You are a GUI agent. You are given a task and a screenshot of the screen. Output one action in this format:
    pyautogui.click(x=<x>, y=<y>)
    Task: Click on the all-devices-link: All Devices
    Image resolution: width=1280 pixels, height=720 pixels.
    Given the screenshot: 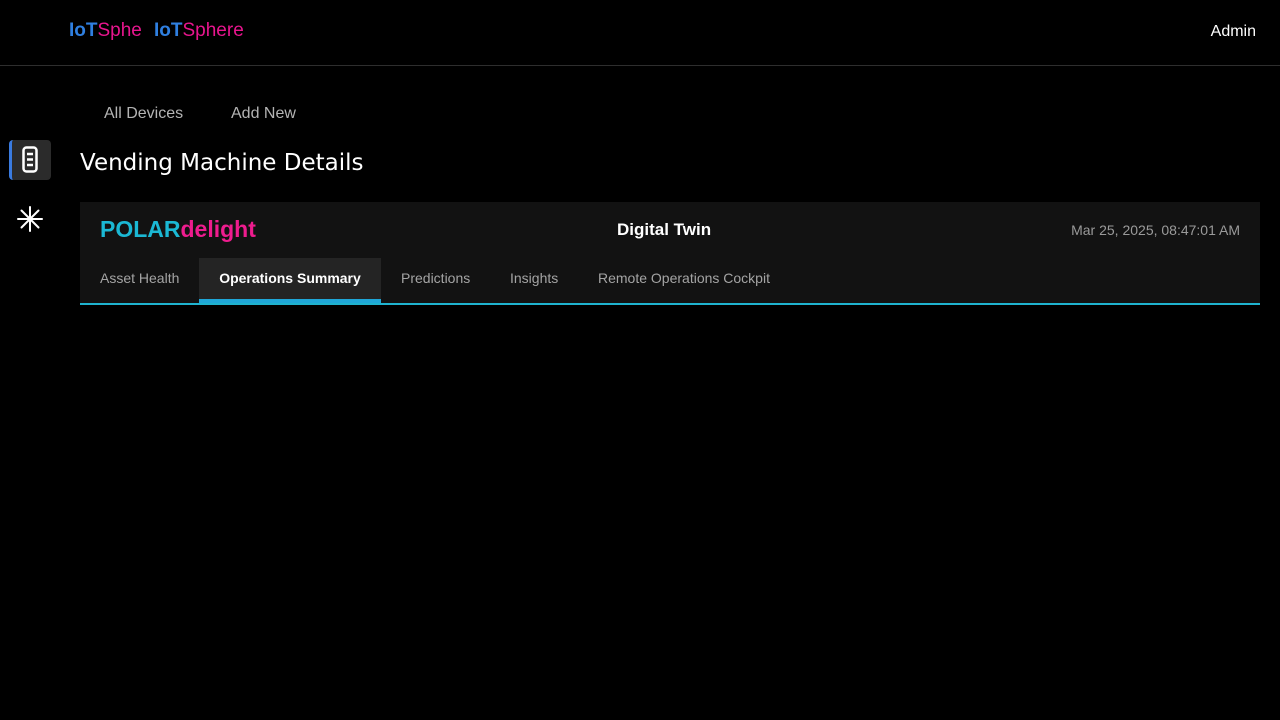 What is the action you would take?
    pyautogui.click(x=143, y=114)
    